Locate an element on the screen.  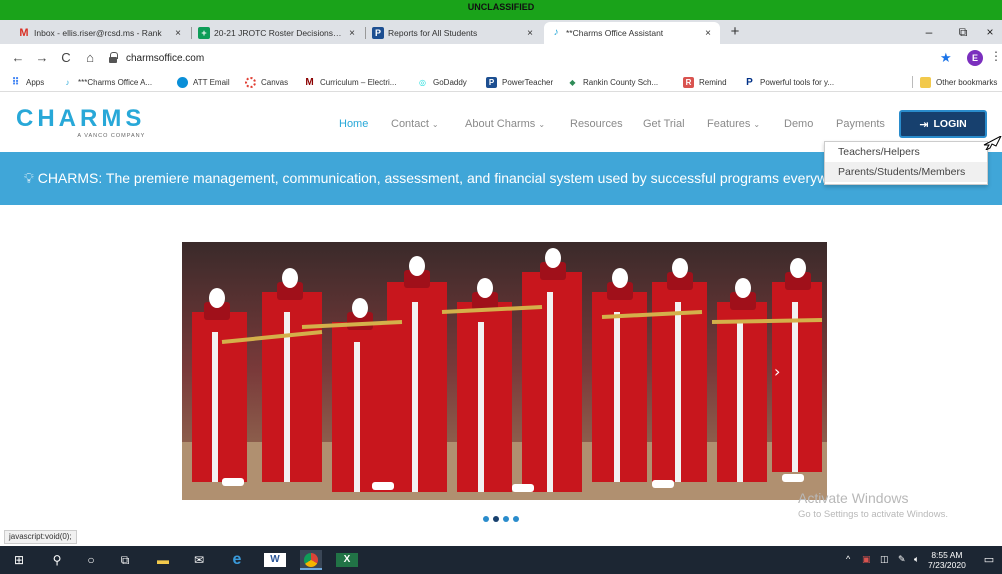
classification-text: UNCLASSIFIED is located at coordinates (501, 7).